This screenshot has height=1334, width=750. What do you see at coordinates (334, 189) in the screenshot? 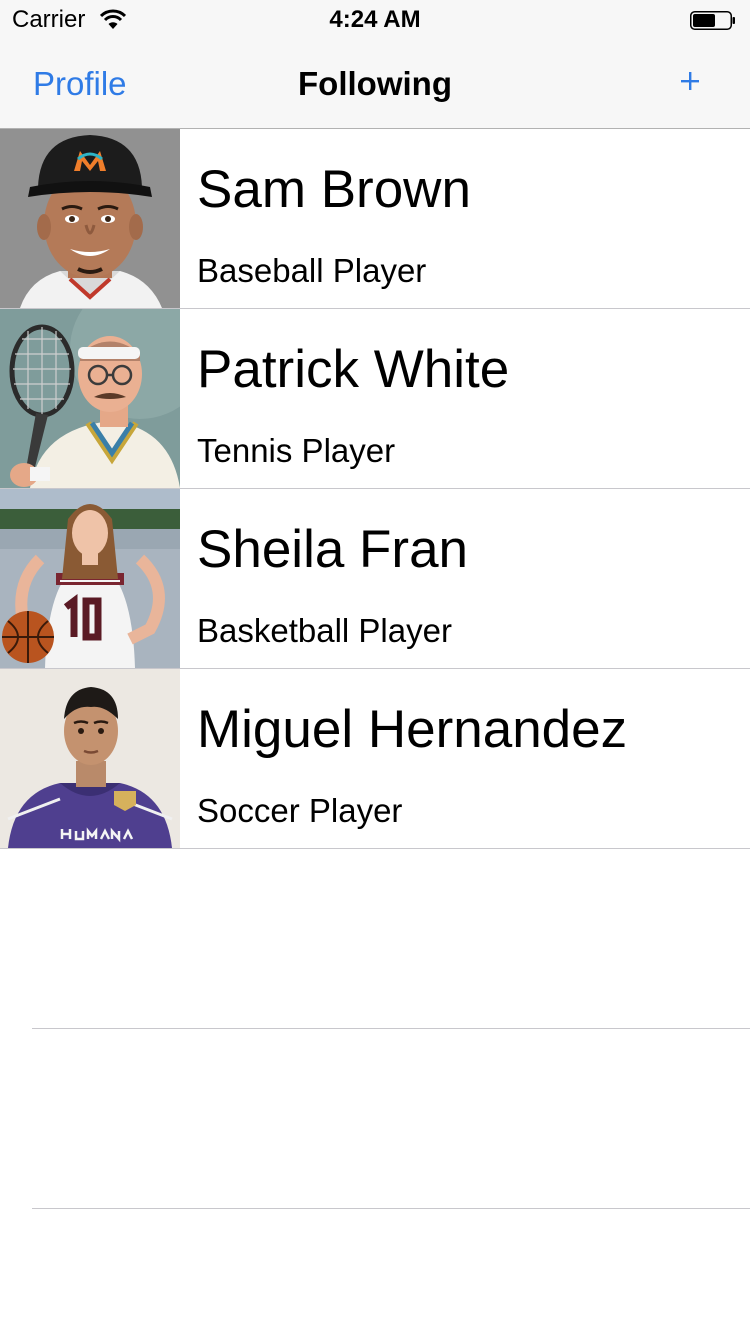
I see `person-name: Sam Brown` at bounding box center [334, 189].